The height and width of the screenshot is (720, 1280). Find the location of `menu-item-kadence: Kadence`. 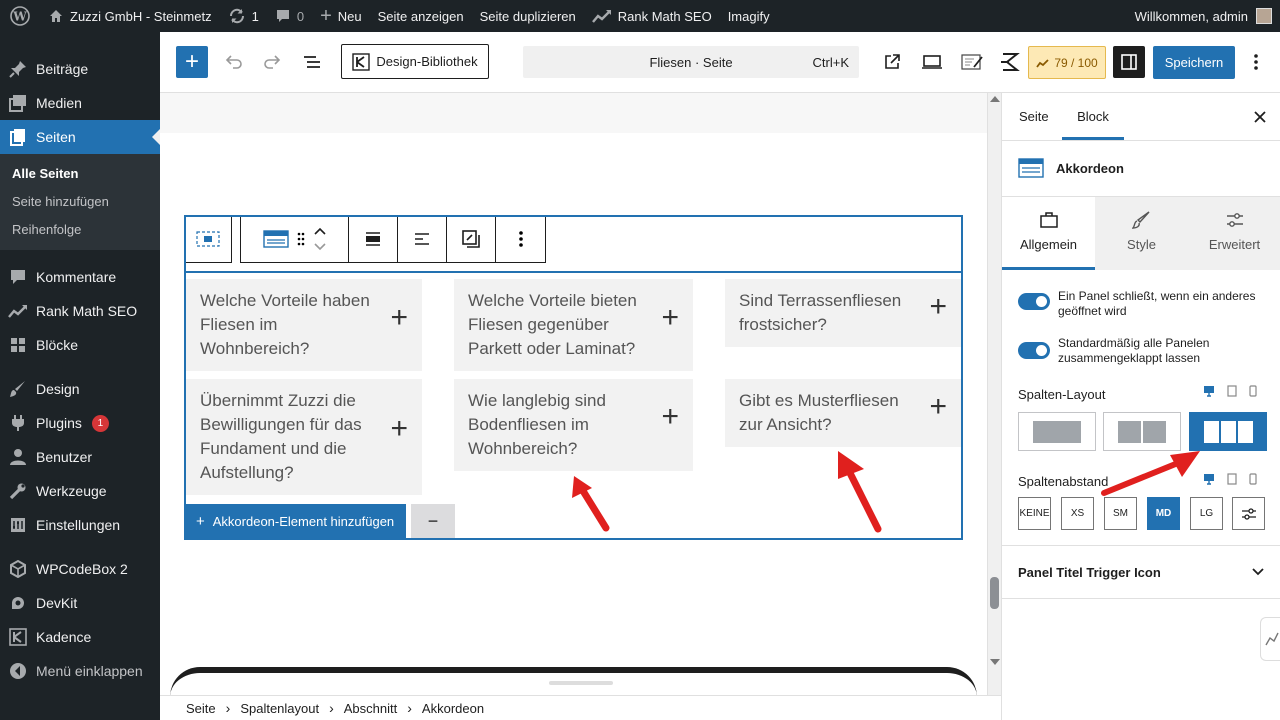

menu-item-kadence: Kadence is located at coordinates (80, 637).